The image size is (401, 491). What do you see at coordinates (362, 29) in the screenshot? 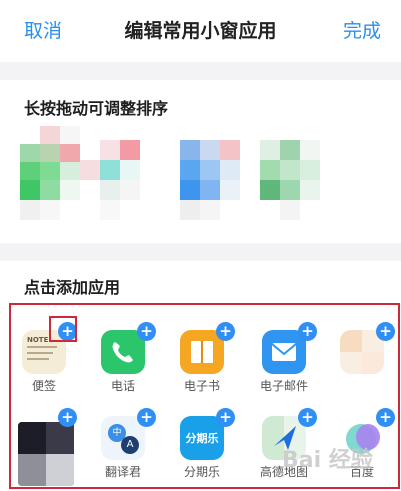
I see `done-button: 完成` at bounding box center [362, 29].